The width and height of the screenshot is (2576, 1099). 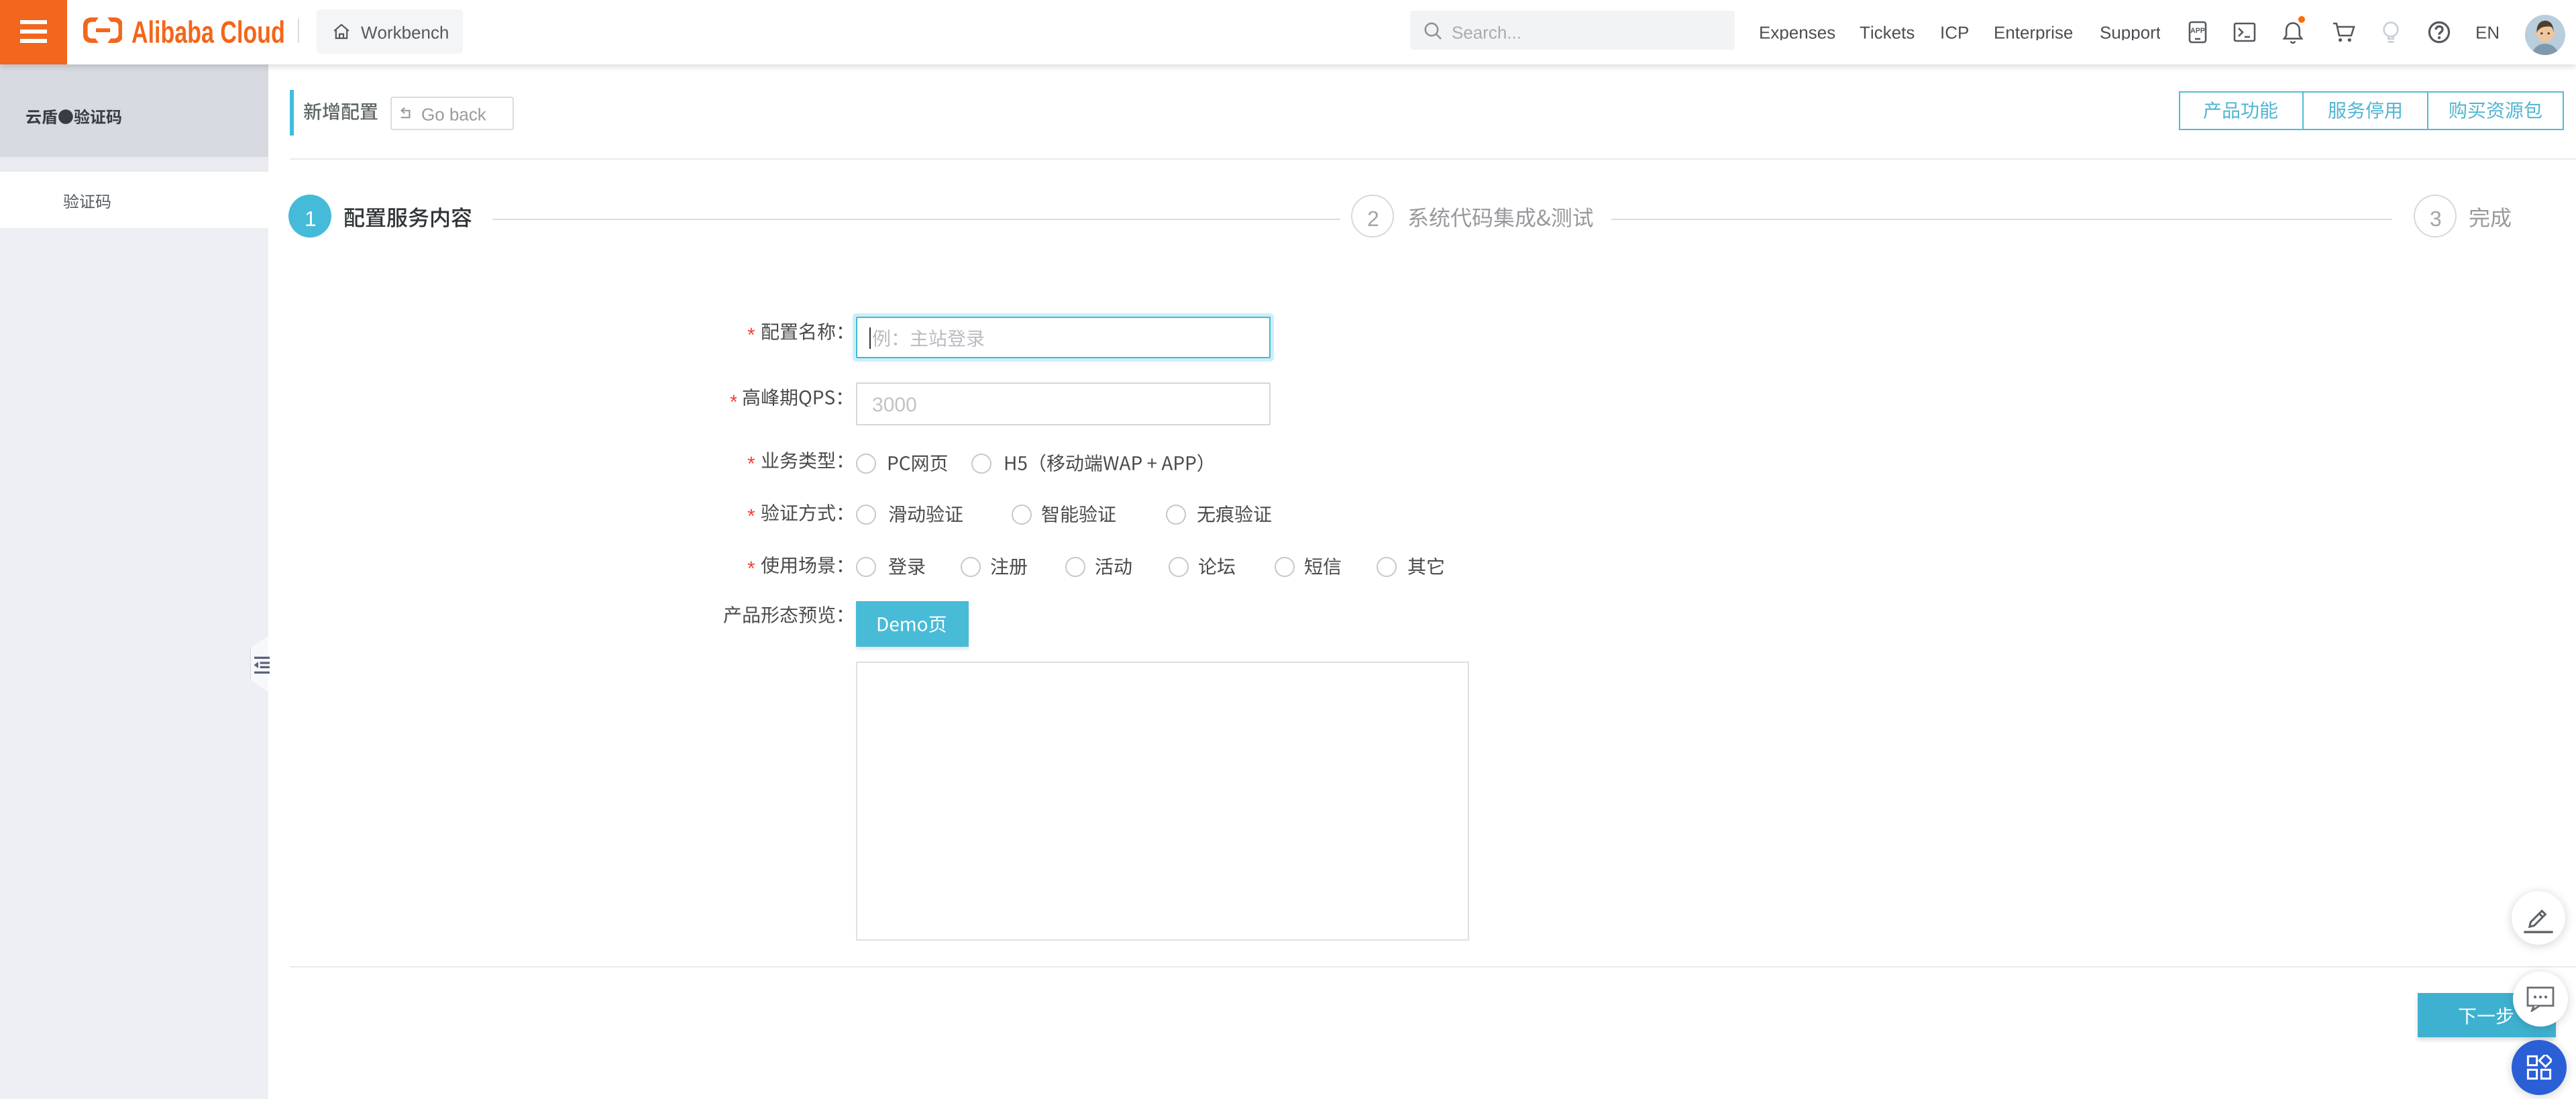 I want to click on svg-text: APP, so click(x=2197, y=30).